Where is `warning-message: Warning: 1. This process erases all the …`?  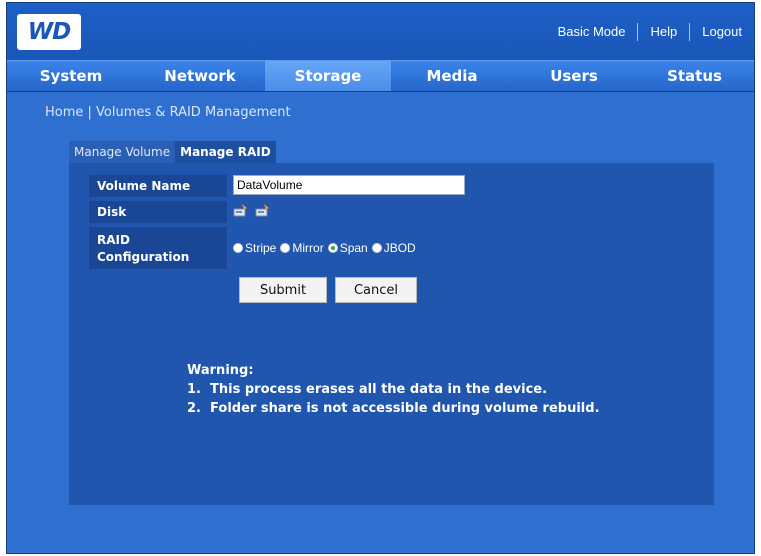 warning-message: Warning: 1. This process erases all the … is located at coordinates (393, 389).